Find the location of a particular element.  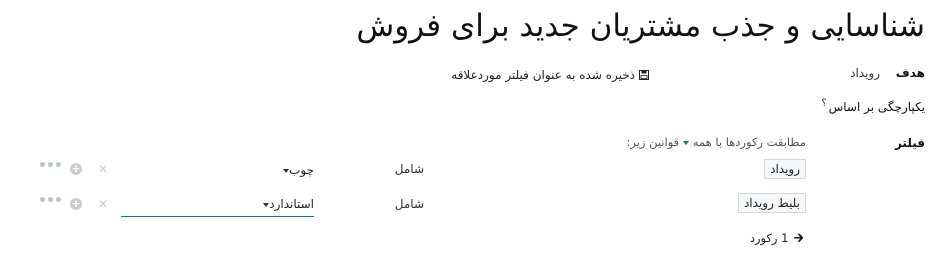

rule-1-value-select: چوب is located at coordinates (296, 170).